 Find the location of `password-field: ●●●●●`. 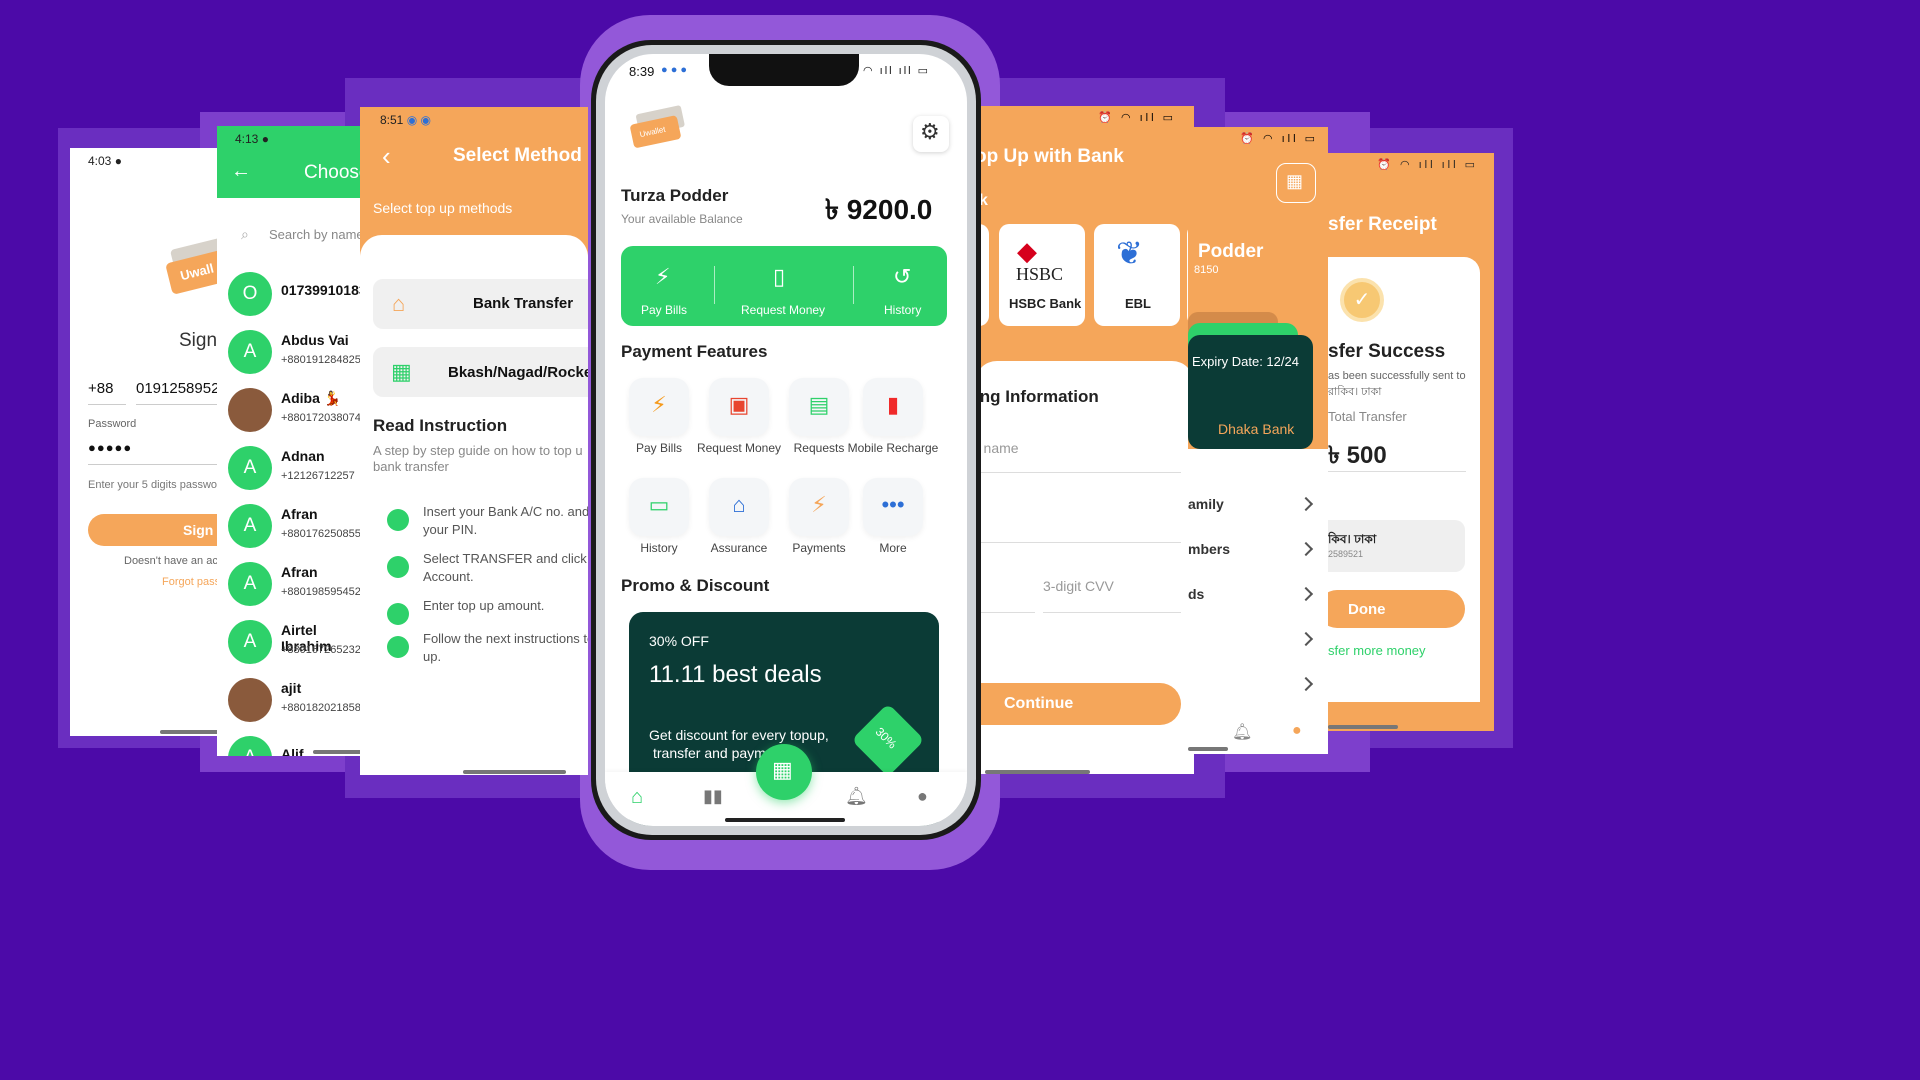

password-field: ●●●●● is located at coordinates (110, 447).